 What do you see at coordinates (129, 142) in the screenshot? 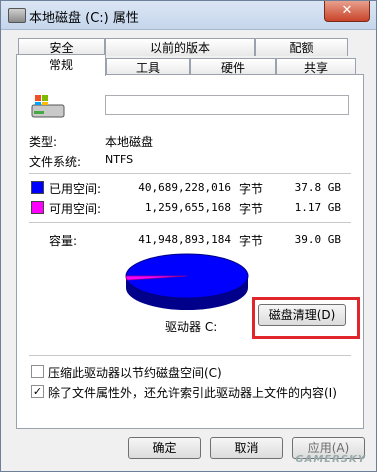
I see `type-value: 本地磁盘` at bounding box center [129, 142].